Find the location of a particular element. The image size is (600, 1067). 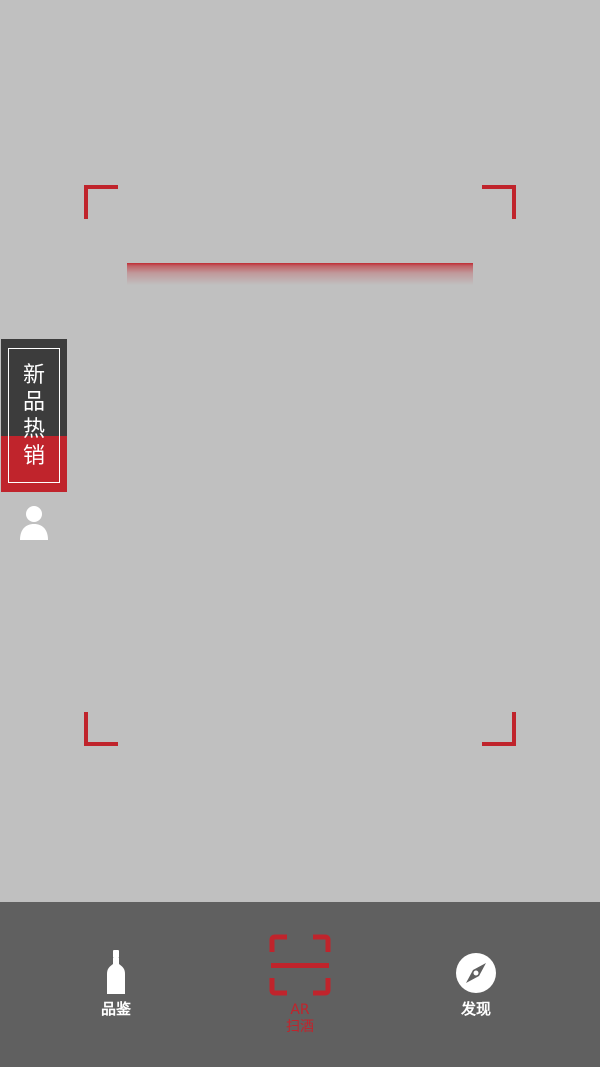

tab-faxian: 发现 is located at coordinates (476, 985).